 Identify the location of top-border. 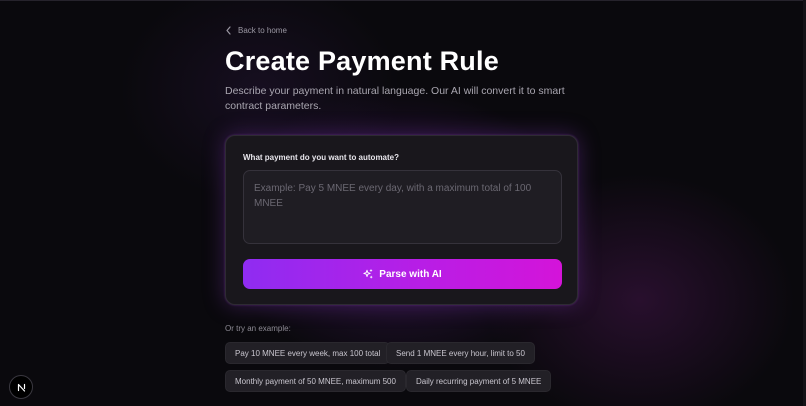
(403, 0).